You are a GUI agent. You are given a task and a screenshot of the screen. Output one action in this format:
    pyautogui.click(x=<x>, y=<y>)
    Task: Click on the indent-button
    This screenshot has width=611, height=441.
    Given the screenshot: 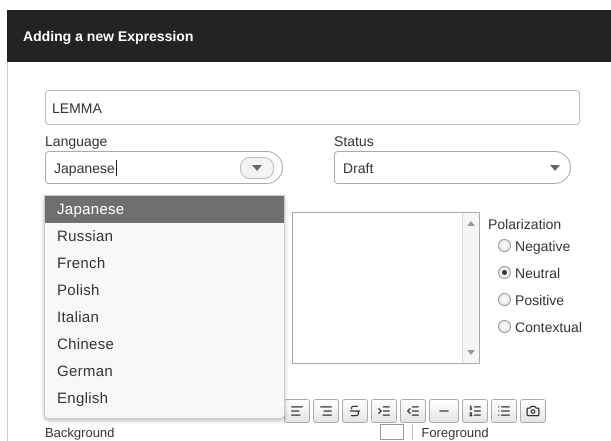 What is the action you would take?
    pyautogui.click(x=384, y=411)
    